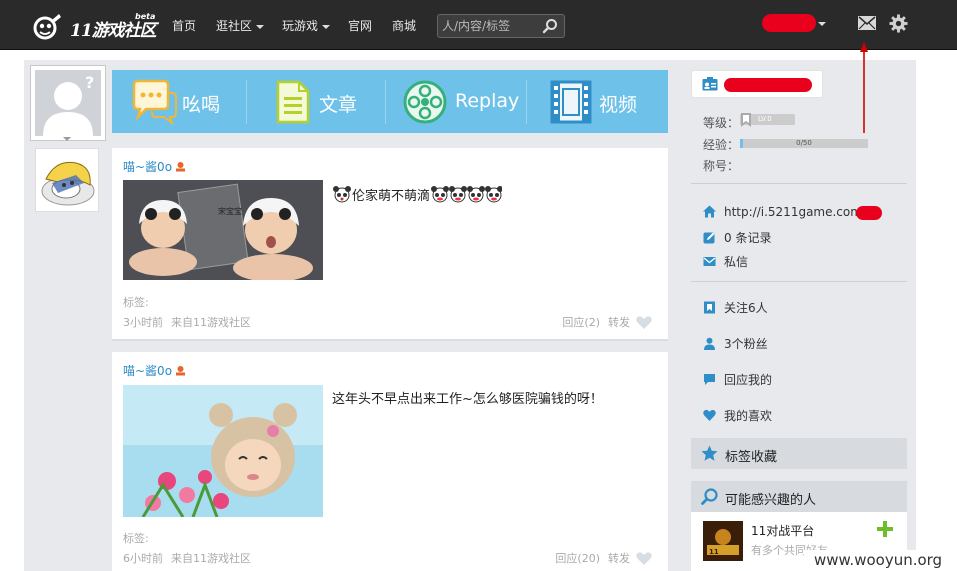 The width and height of the screenshot is (957, 571). I want to click on tab-article-label: 文章, so click(338, 105).